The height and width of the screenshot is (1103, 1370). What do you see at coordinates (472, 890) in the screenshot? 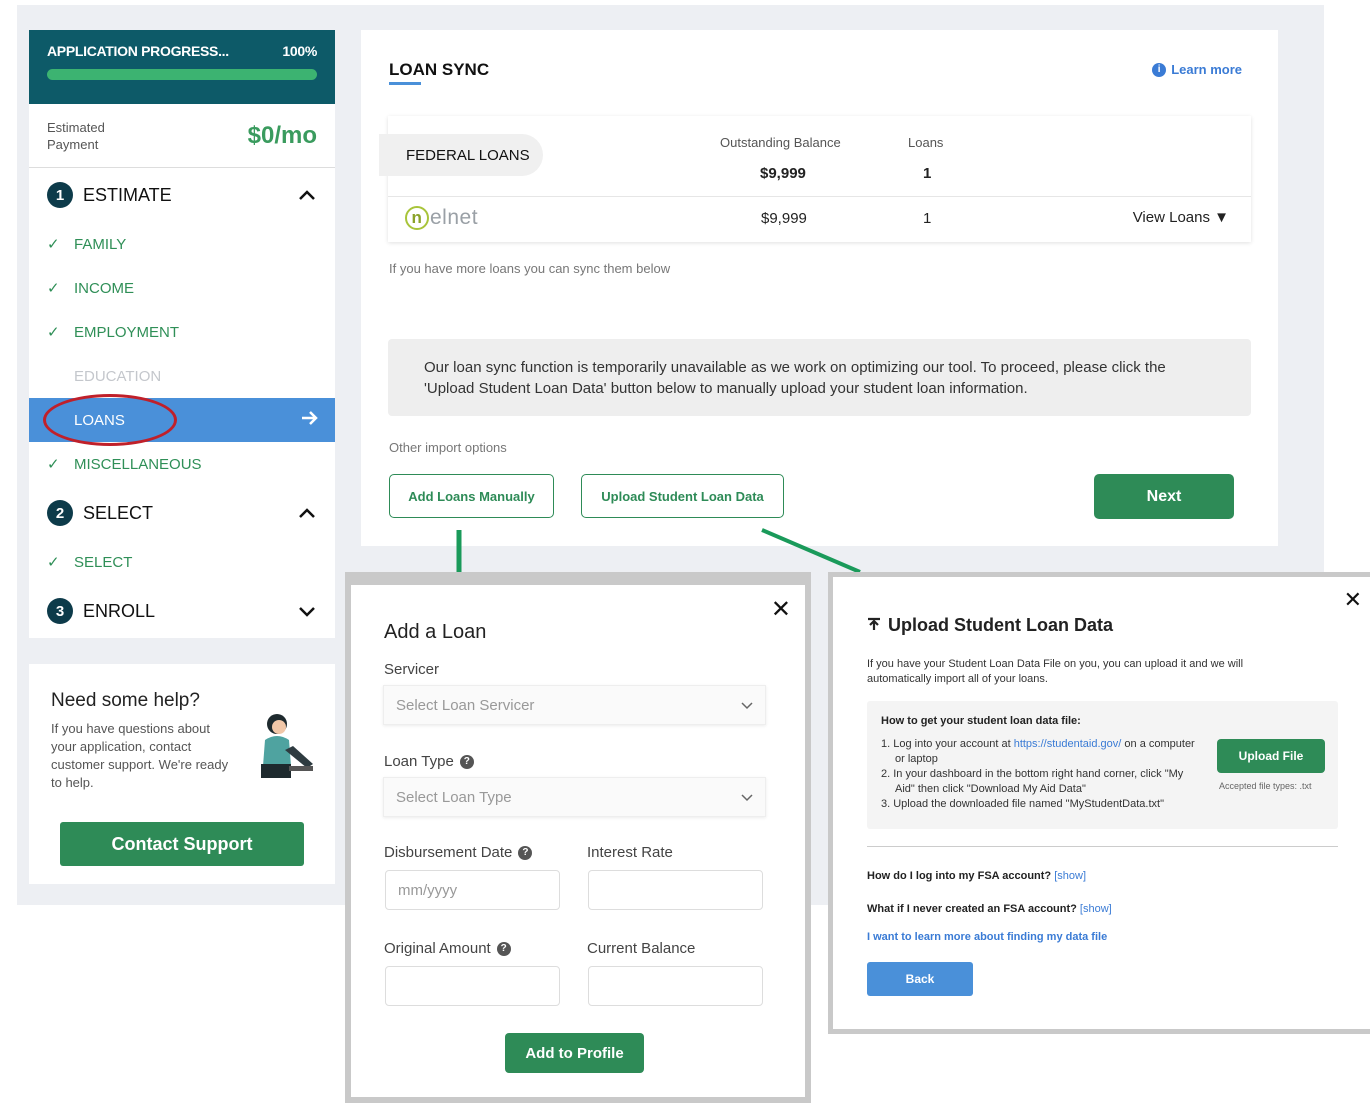
I see `disbursement-date-input: mm/yyyy` at bounding box center [472, 890].